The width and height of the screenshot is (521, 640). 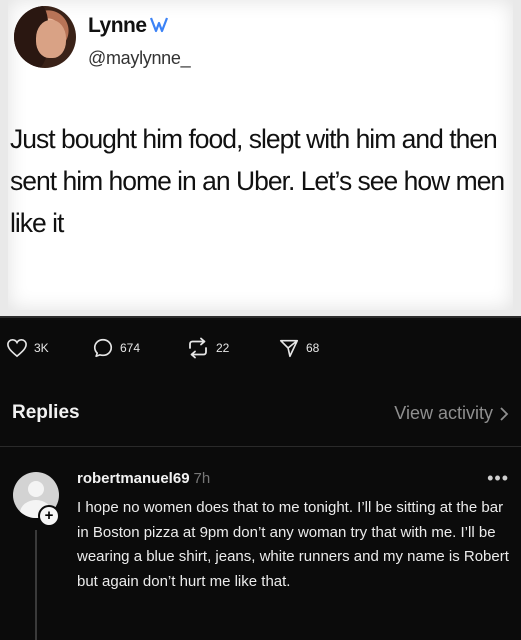 I want to click on view-activity-label: View activity, so click(x=443, y=413).